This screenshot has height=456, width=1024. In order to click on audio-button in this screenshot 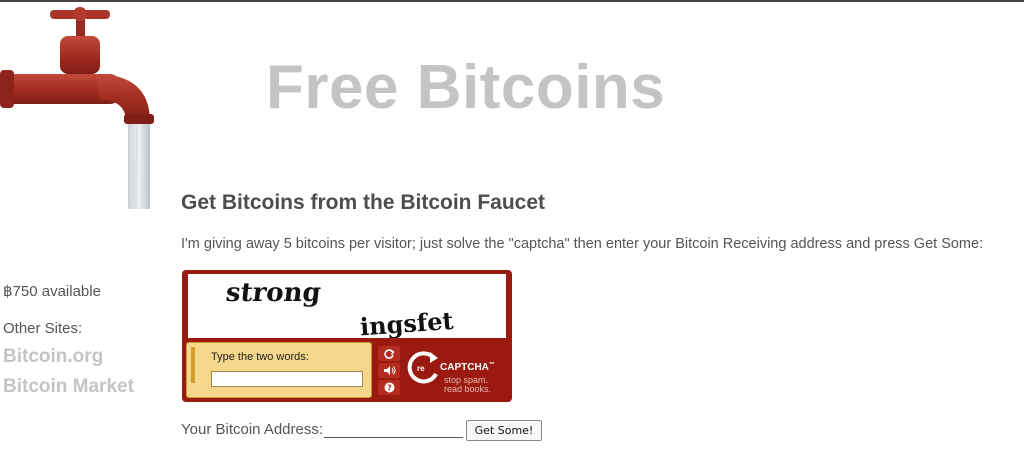, I will do `click(389, 370)`.